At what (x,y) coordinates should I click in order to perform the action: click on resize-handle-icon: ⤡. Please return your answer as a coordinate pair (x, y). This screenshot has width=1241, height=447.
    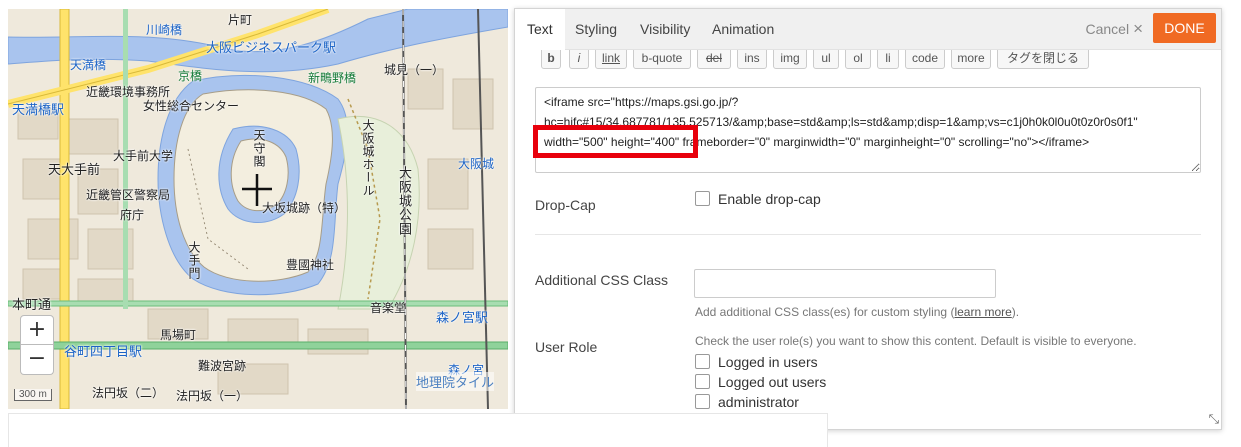
    Looking at the image, I should click on (1214, 419).